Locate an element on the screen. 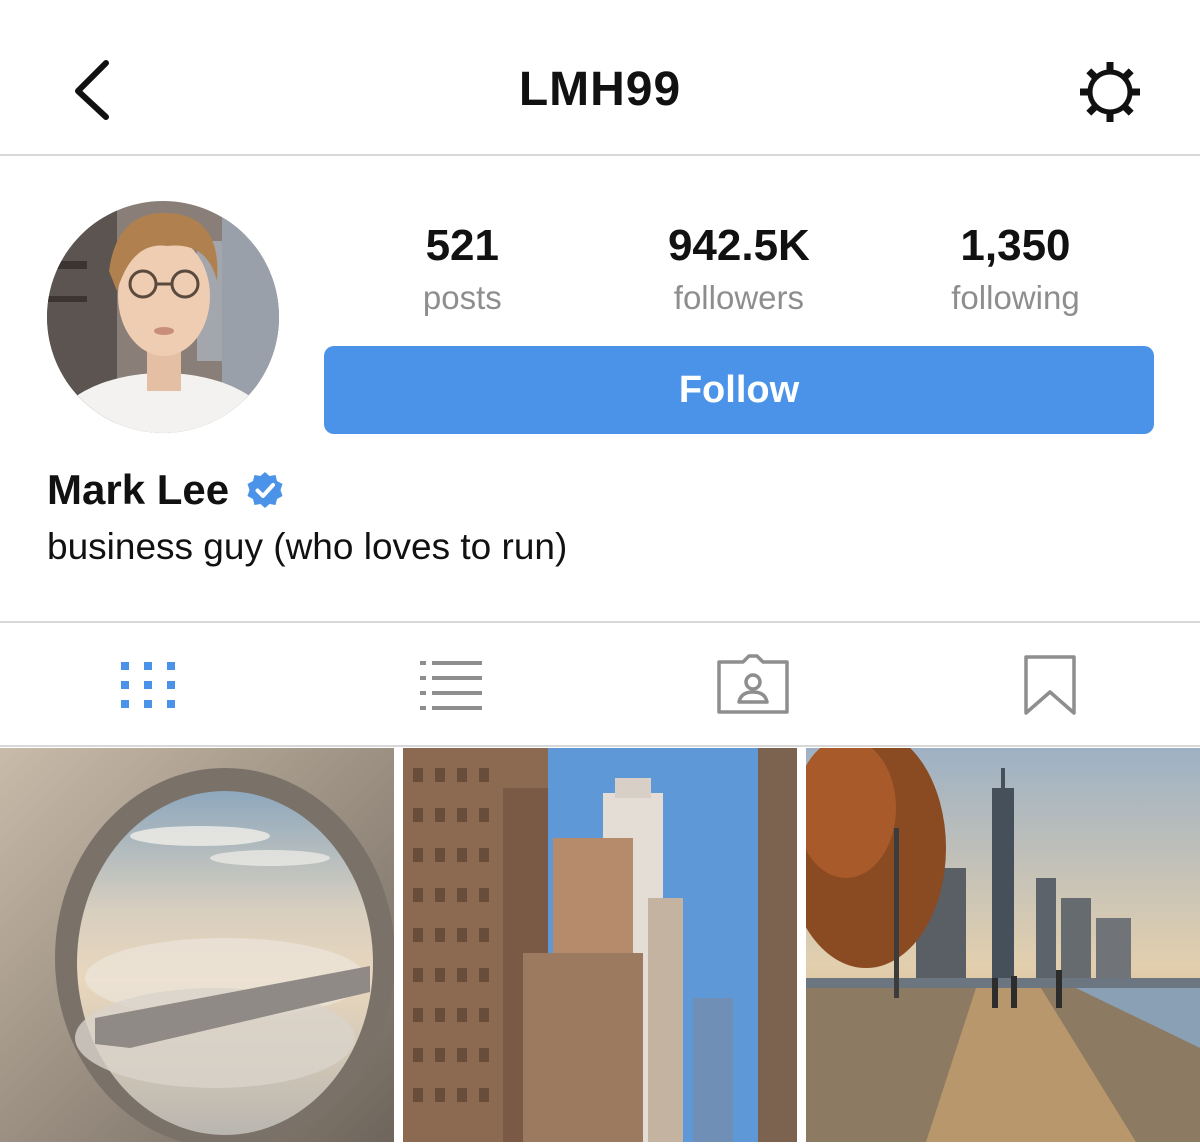  avatar is located at coordinates (163, 317).